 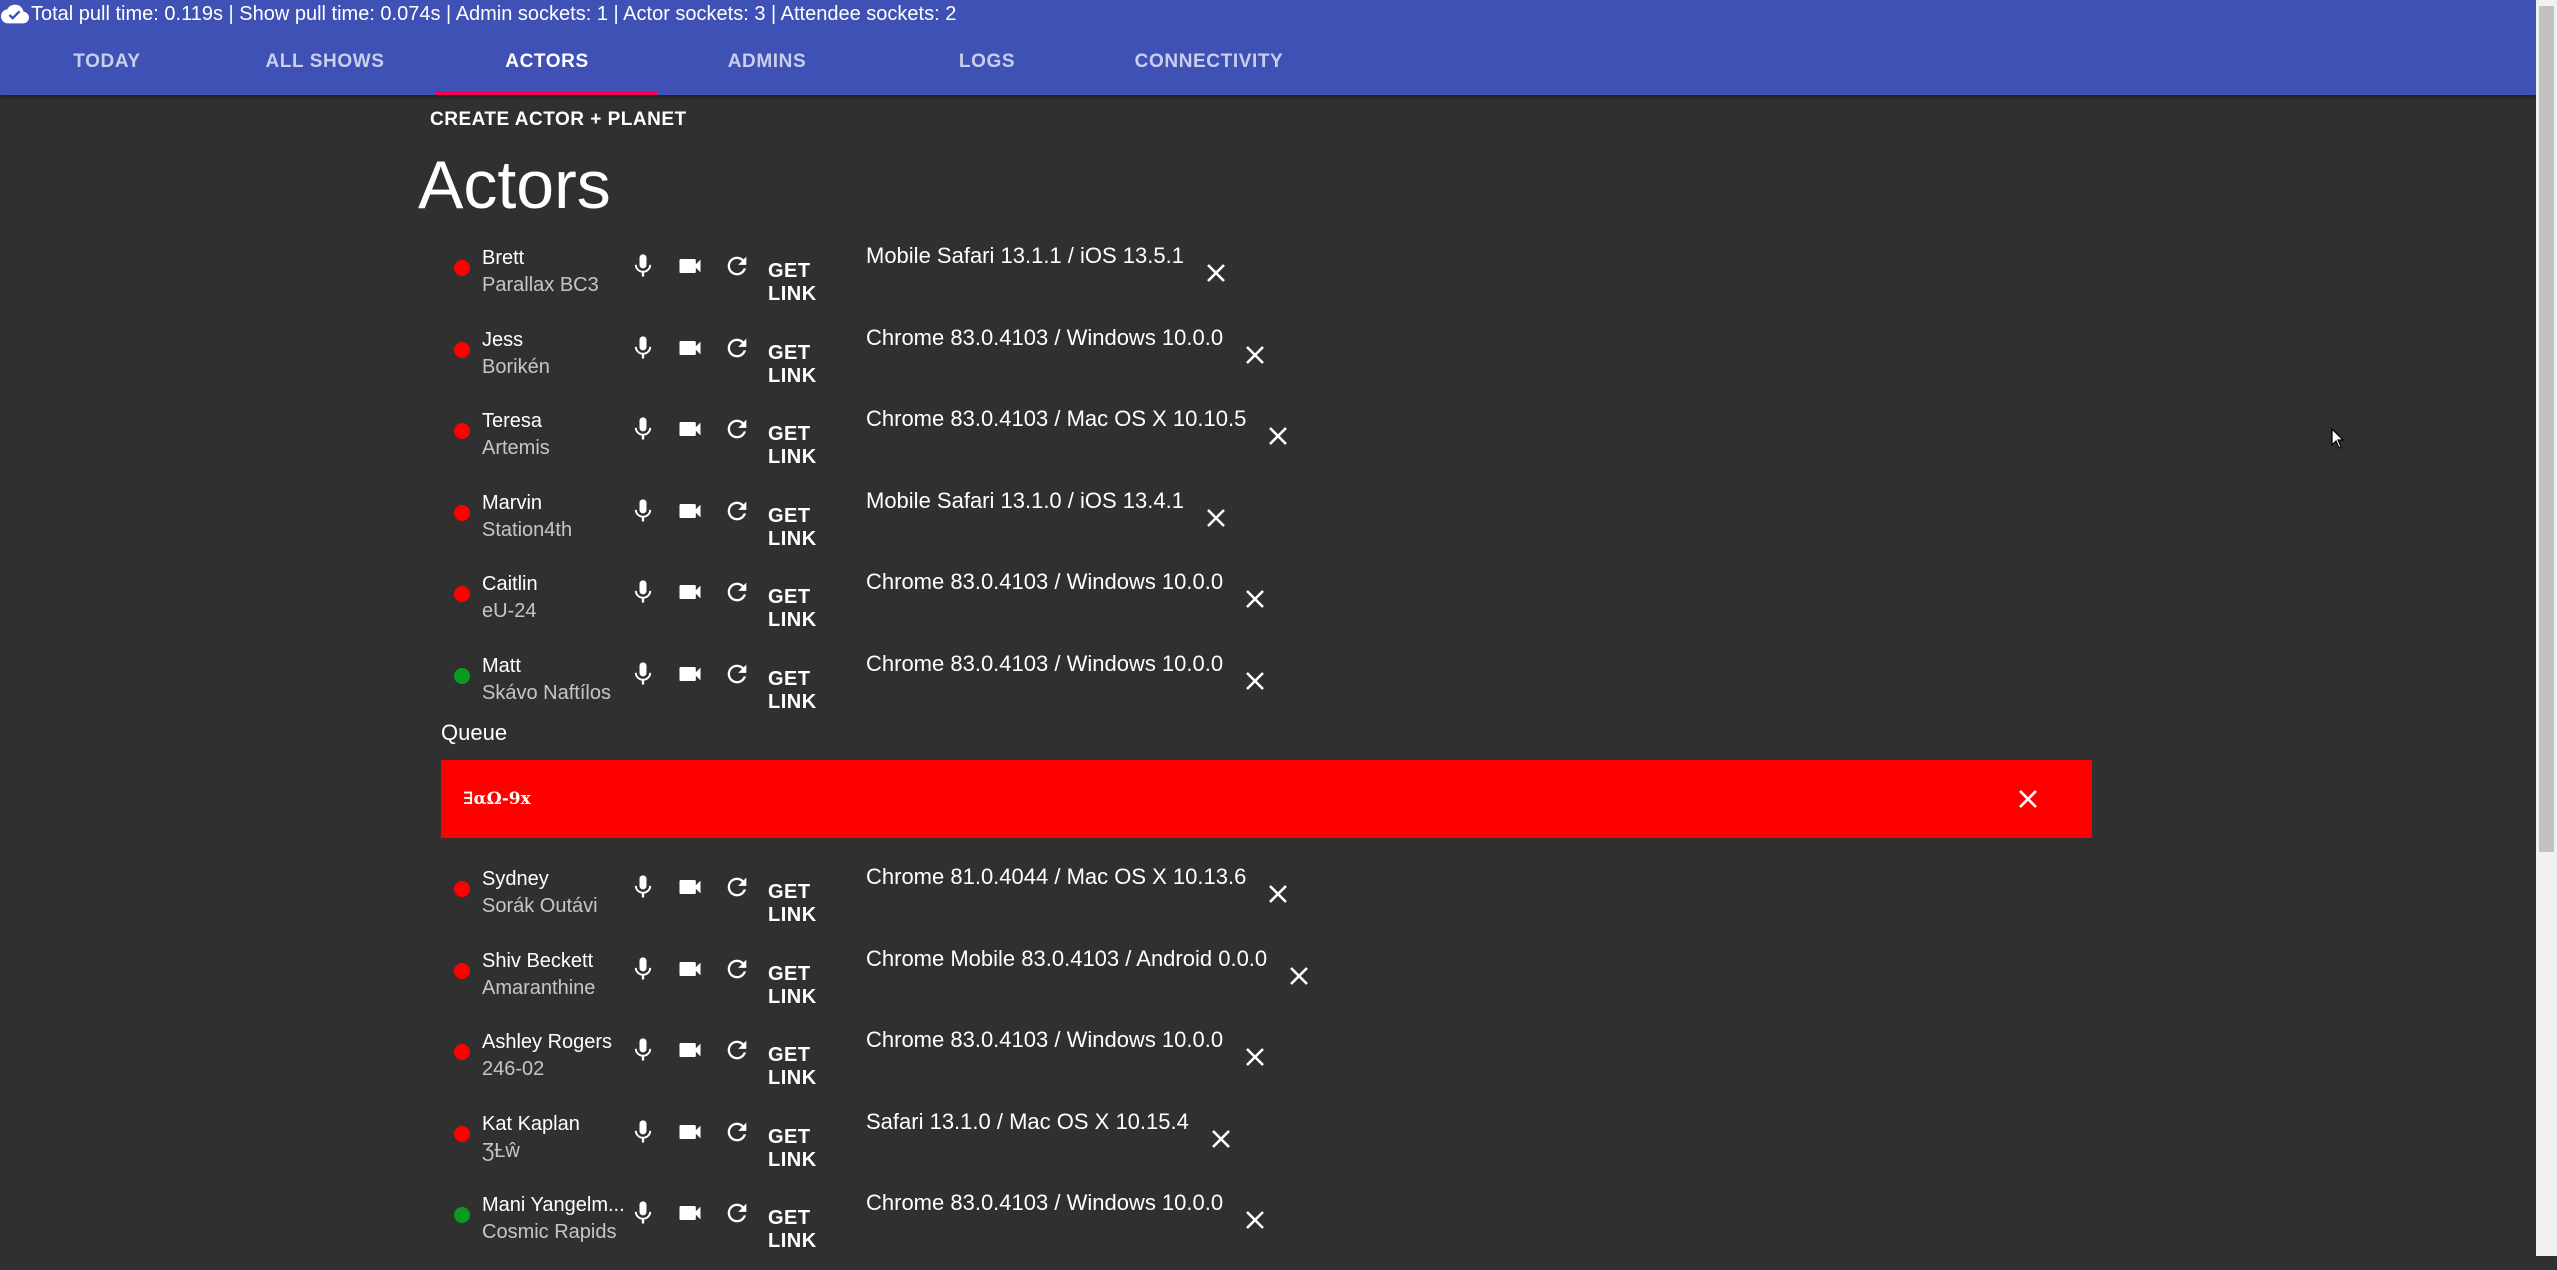 What do you see at coordinates (2028, 799) in the screenshot?
I see `queue-remove-button` at bounding box center [2028, 799].